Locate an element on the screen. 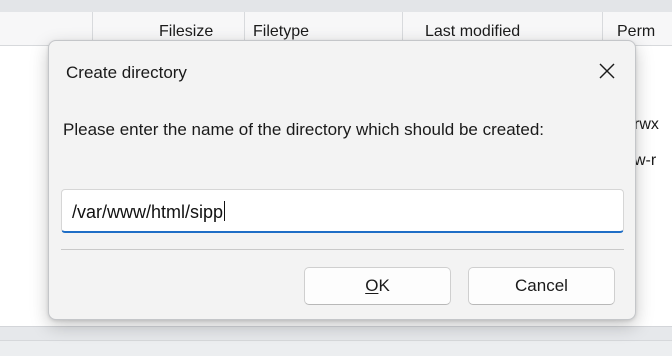  table-row-permissions: rwx is located at coordinates (646, 125).